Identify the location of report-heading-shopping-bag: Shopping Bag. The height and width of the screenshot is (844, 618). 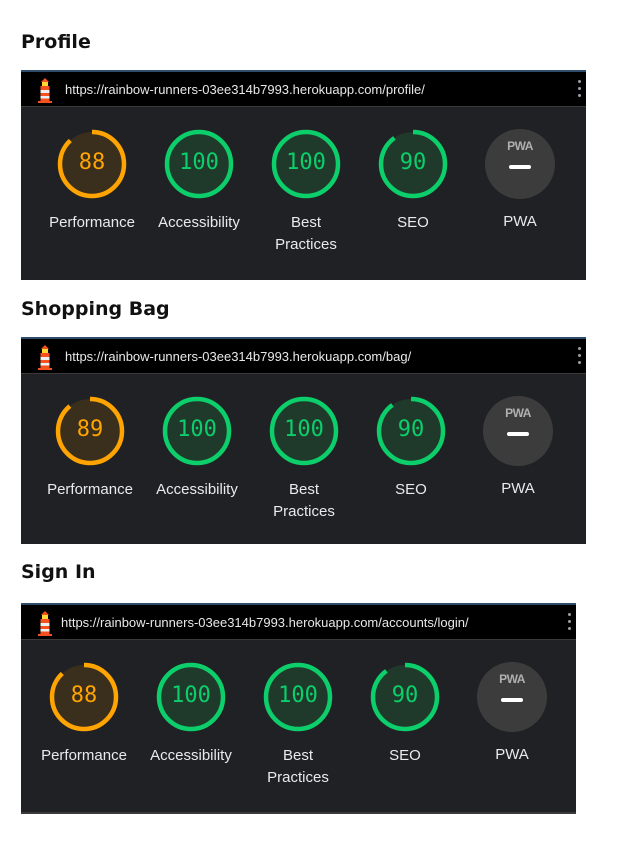
(95, 309).